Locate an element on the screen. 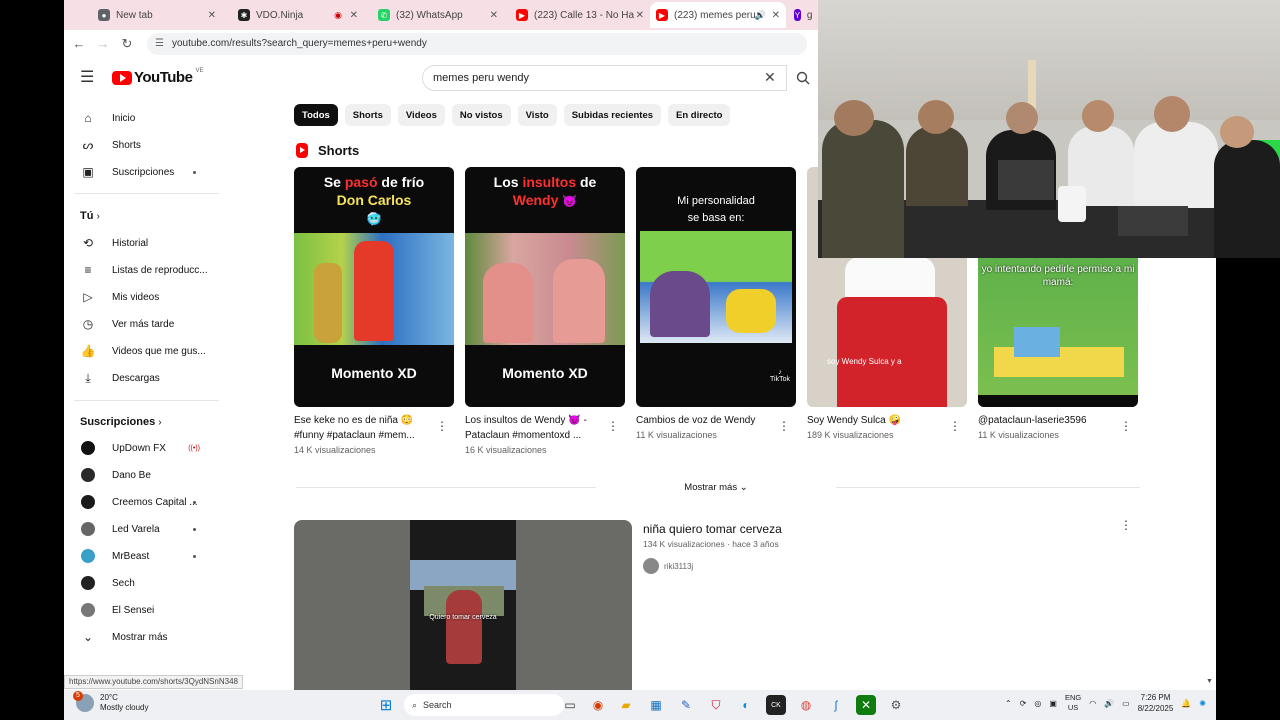  sidebar-item-suscripciones: ▣ Suscripciones is located at coordinates (139, 172).